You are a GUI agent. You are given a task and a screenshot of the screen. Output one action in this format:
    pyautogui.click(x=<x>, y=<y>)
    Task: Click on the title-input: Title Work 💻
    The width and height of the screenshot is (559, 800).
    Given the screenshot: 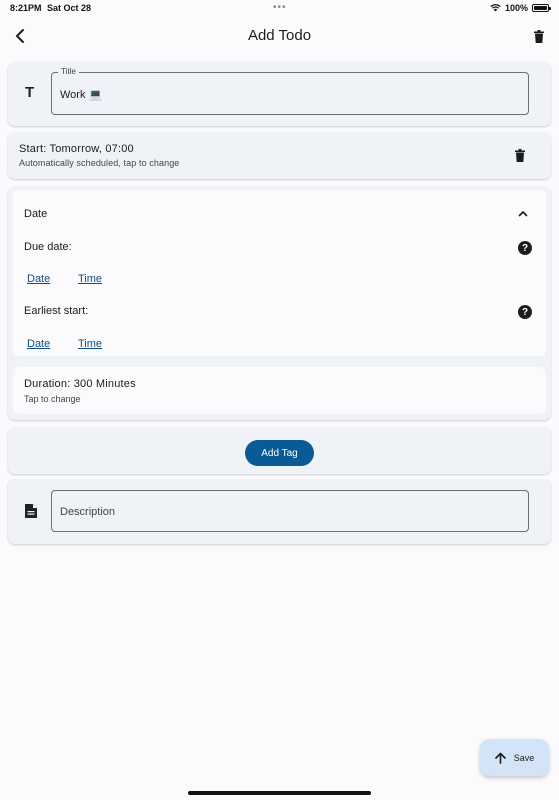 What is the action you would take?
    pyautogui.click(x=290, y=91)
    